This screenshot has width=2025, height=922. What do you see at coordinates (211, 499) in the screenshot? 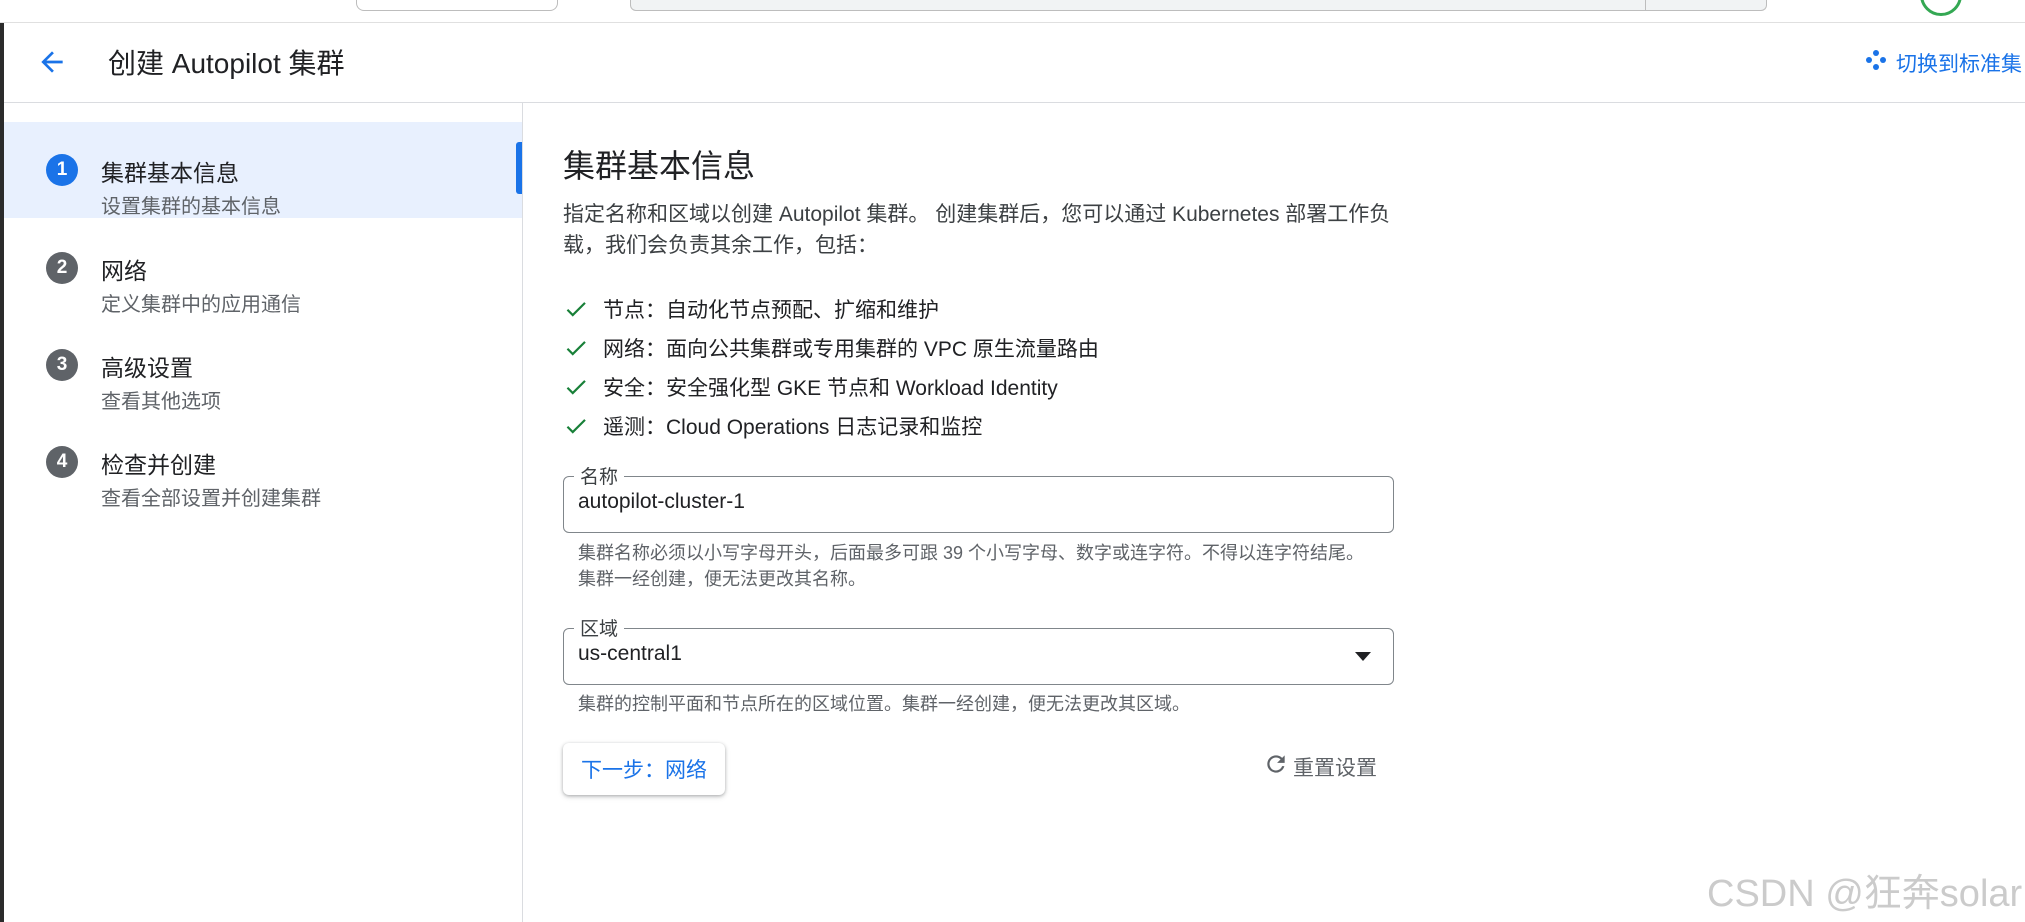
I see `step-subtitle: 查看全部设置并创建集群` at bounding box center [211, 499].